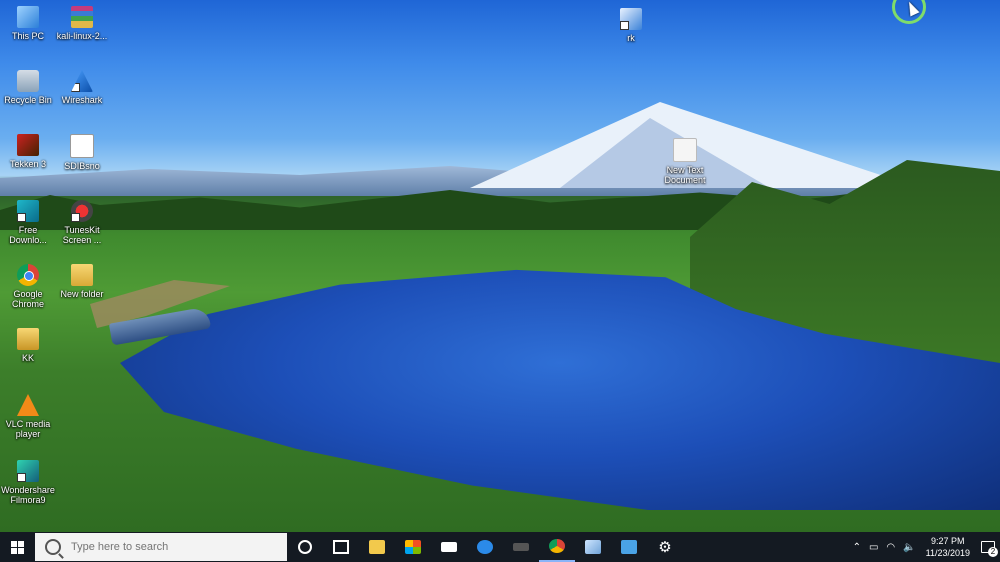 This screenshot has width=1000, height=562. I want to click on mail-button, so click(449, 547).